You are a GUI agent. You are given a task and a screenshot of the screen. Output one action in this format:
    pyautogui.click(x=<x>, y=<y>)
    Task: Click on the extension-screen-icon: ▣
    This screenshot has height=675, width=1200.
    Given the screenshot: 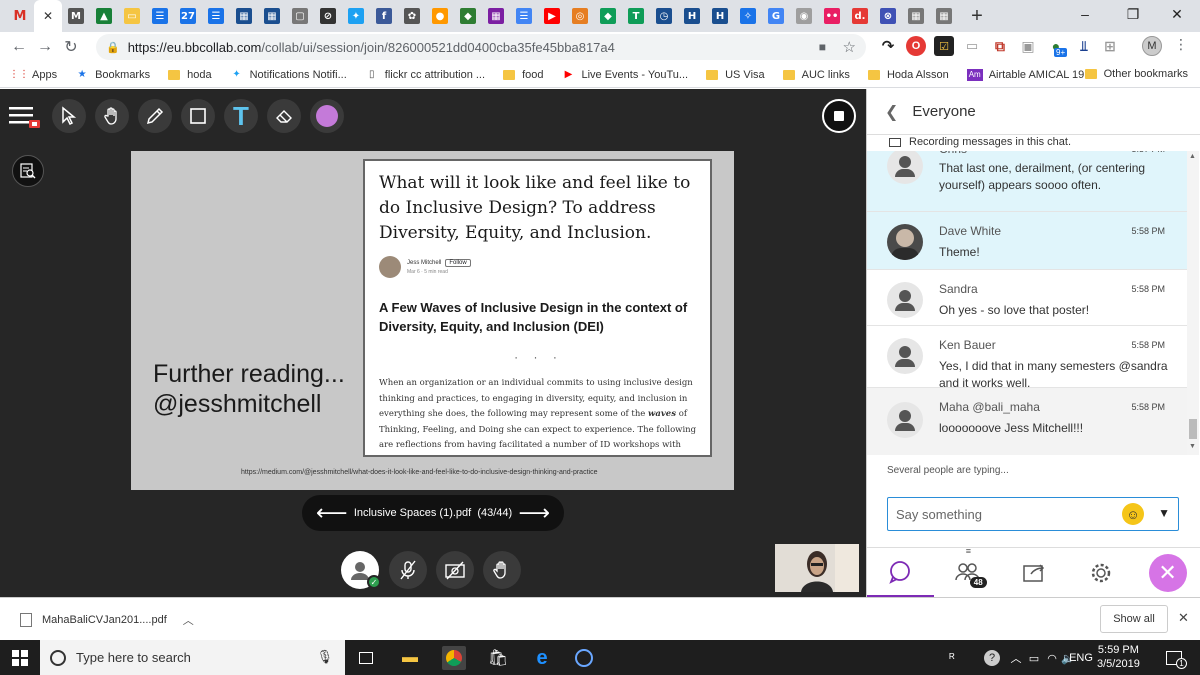 What is the action you would take?
    pyautogui.click(x=1028, y=46)
    